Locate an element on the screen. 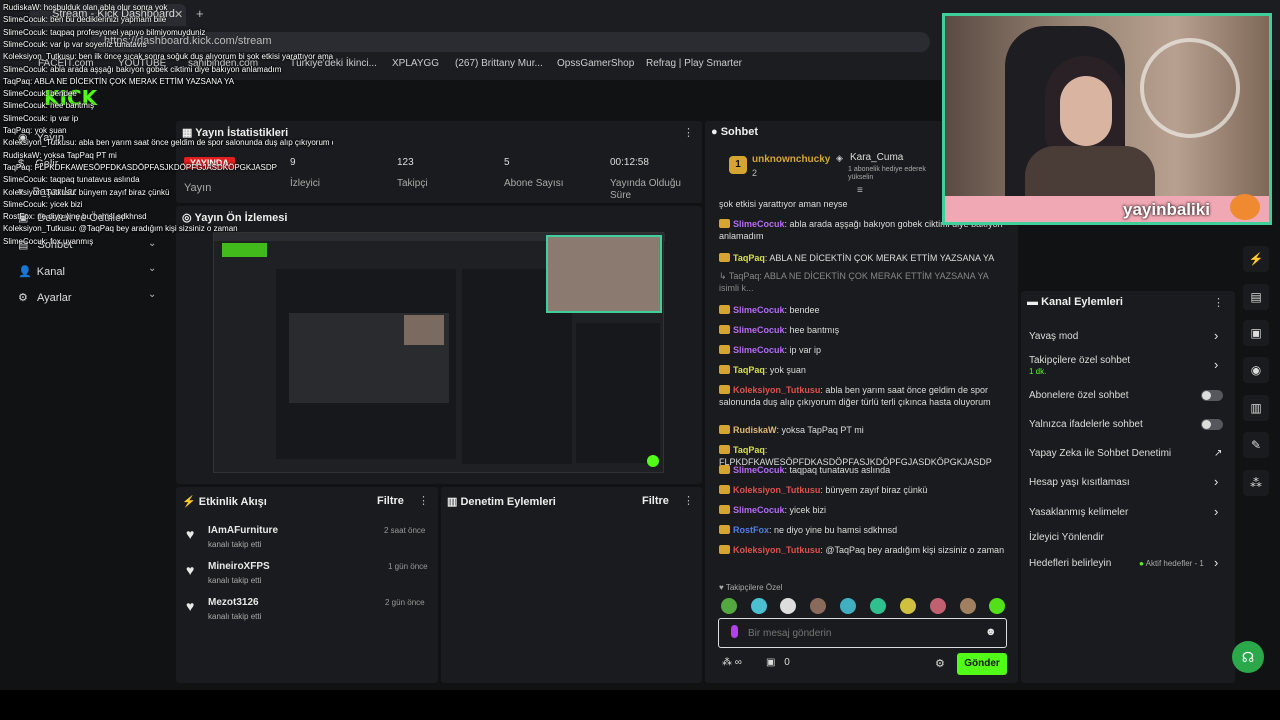 The height and width of the screenshot is (720, 1280). emotes-only-toggle is located at coordinates (1212, 424).